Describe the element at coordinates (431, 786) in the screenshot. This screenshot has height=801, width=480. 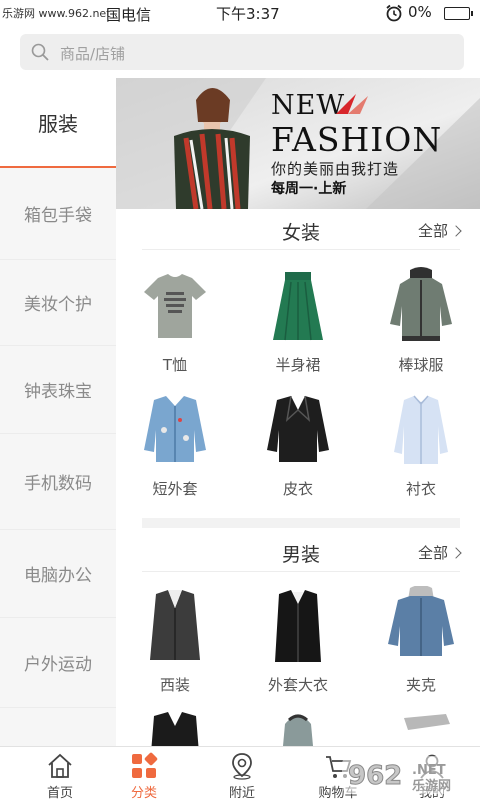
I see `svg-text: 乐游网` at that location.